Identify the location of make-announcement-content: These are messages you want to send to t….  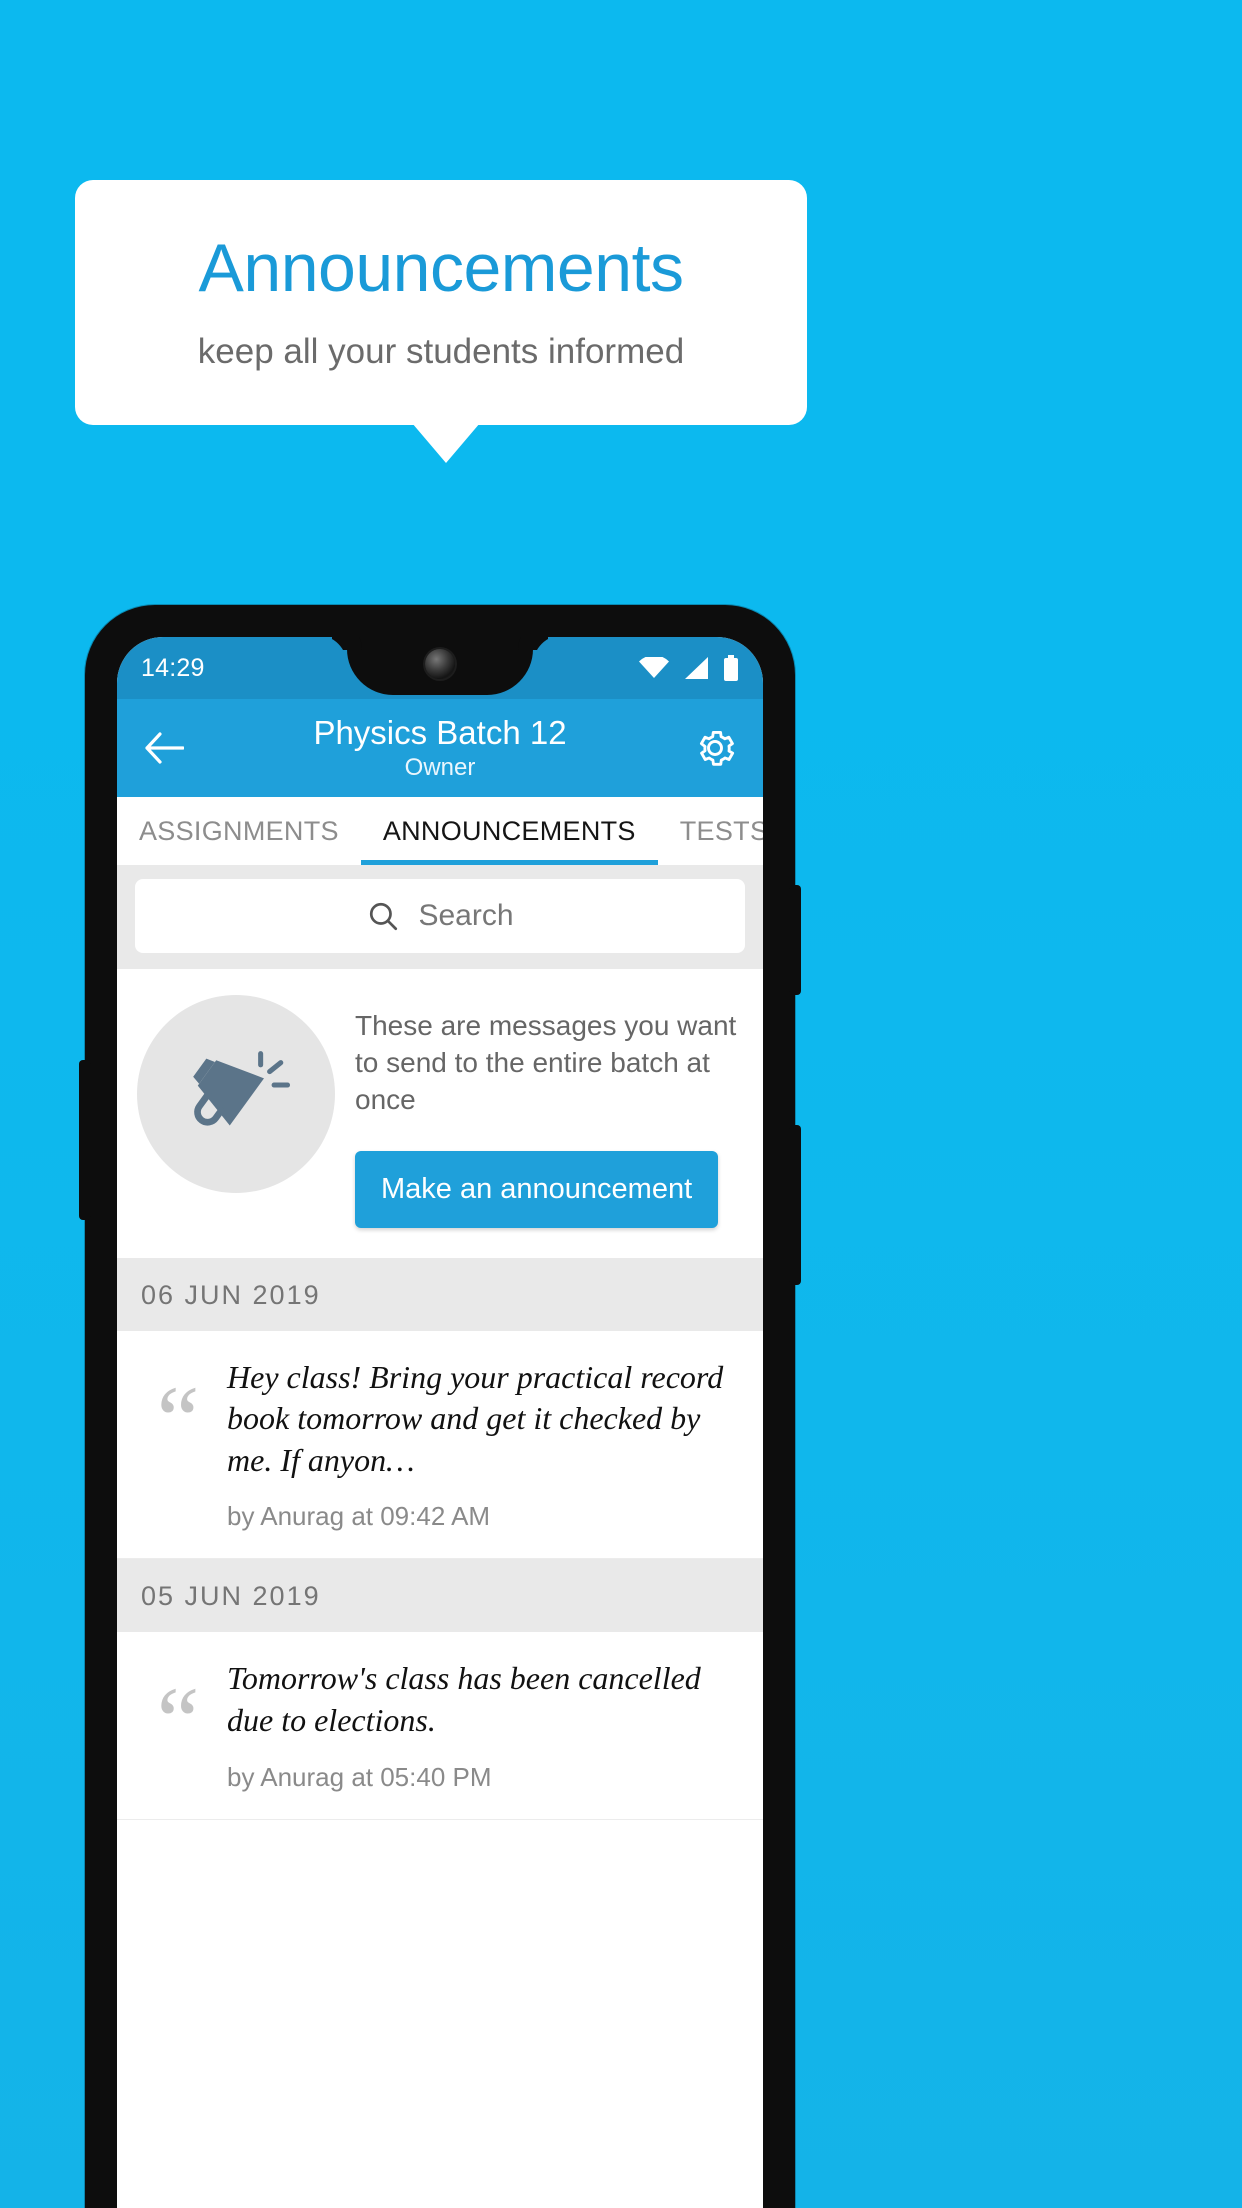
(549, 1111).